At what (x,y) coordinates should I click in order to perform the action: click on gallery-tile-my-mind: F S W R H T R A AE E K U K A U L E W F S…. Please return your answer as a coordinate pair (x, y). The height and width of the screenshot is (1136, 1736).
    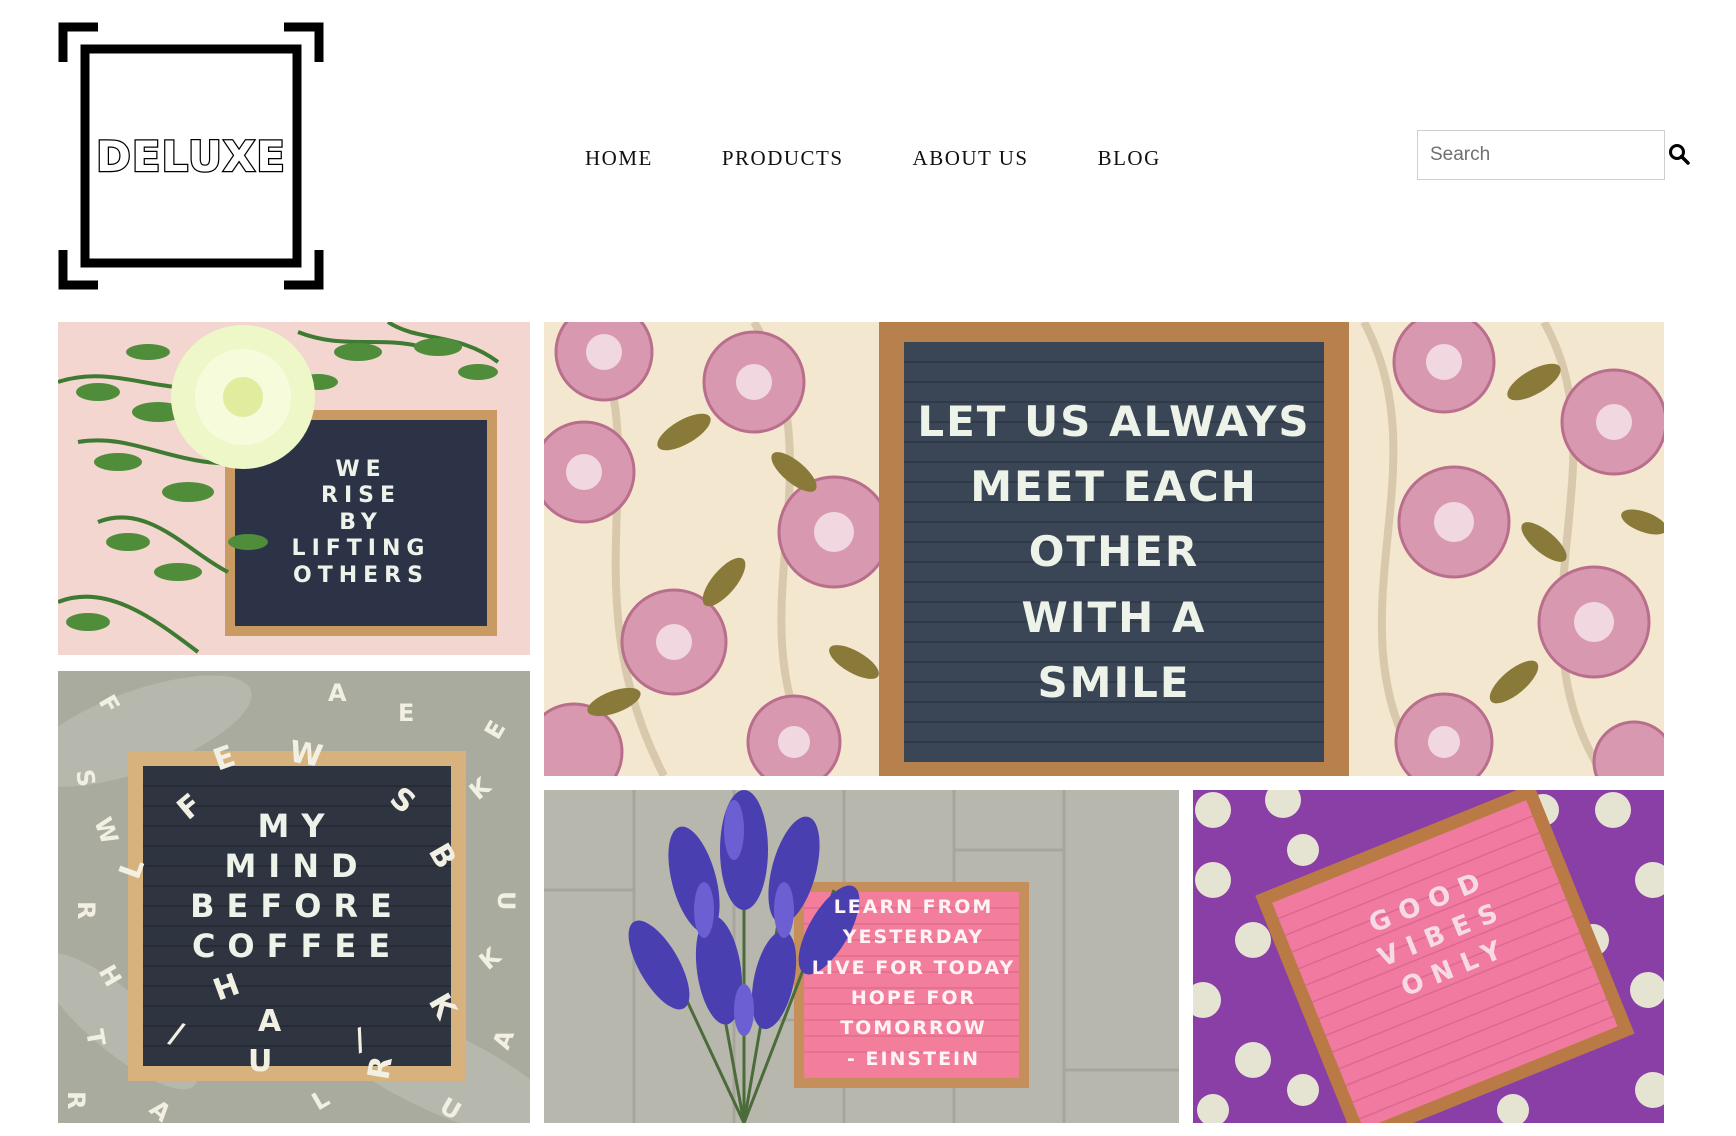
    Looking at the image, I should click on (294, 897).